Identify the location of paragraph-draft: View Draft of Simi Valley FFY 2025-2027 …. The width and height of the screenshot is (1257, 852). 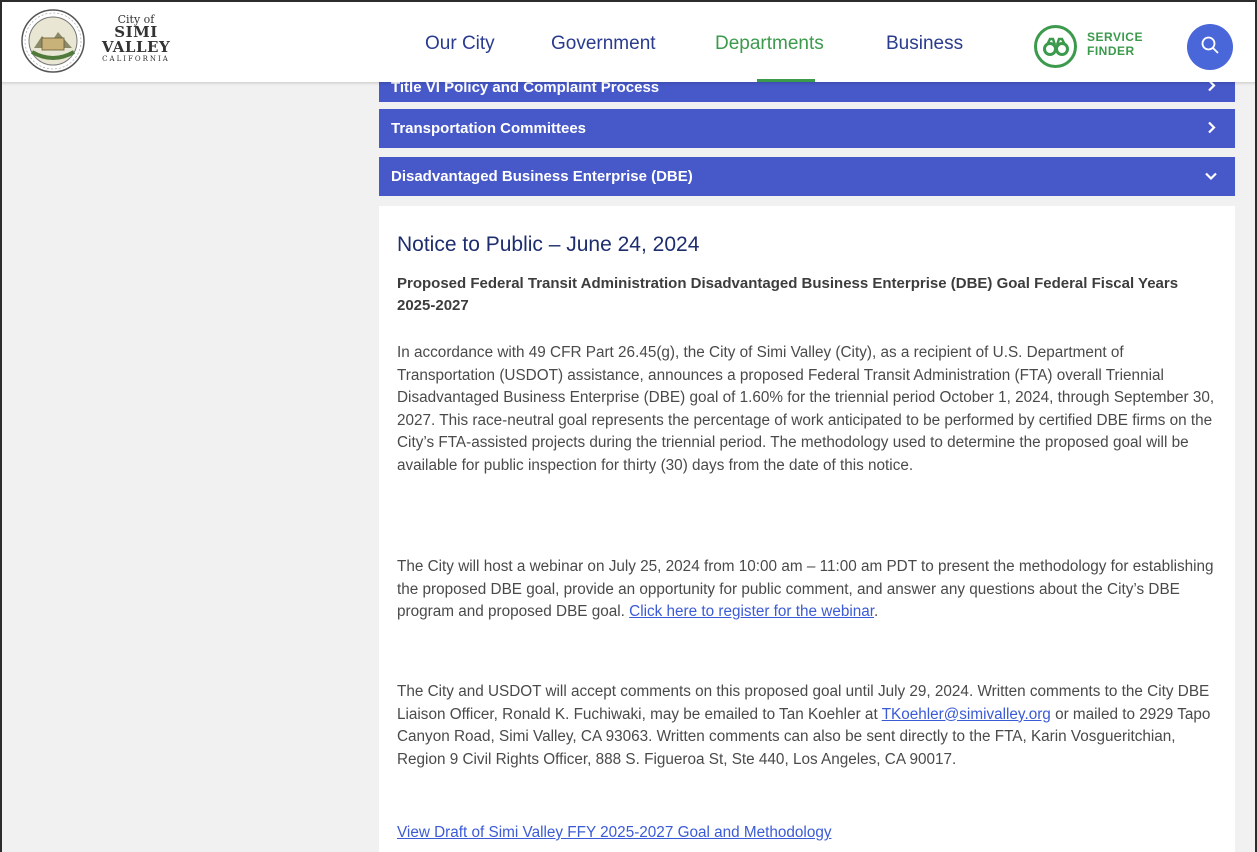
(809, 833).